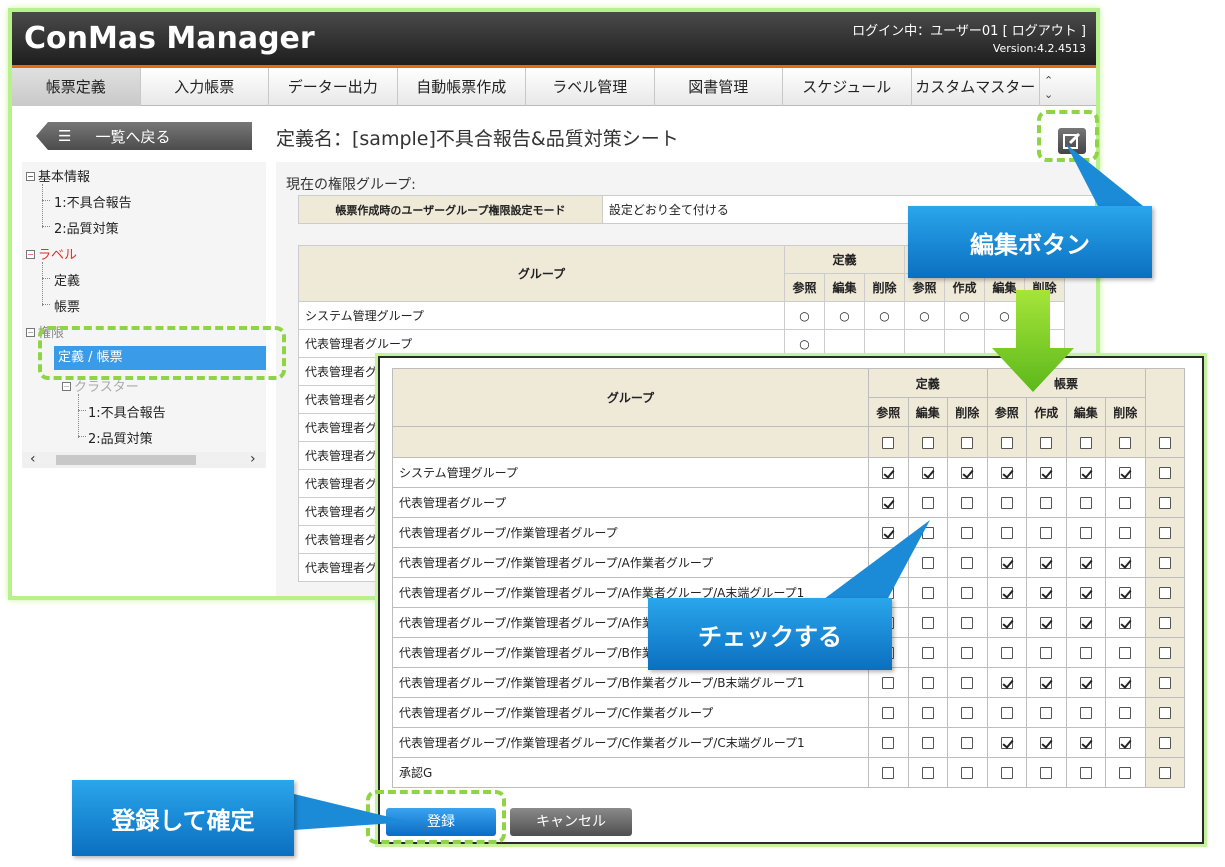  What do you see at coordinates (33, 459) in the screenshot?
I see `chevron-left-icon: ‹` at bounding box center [33, 459].